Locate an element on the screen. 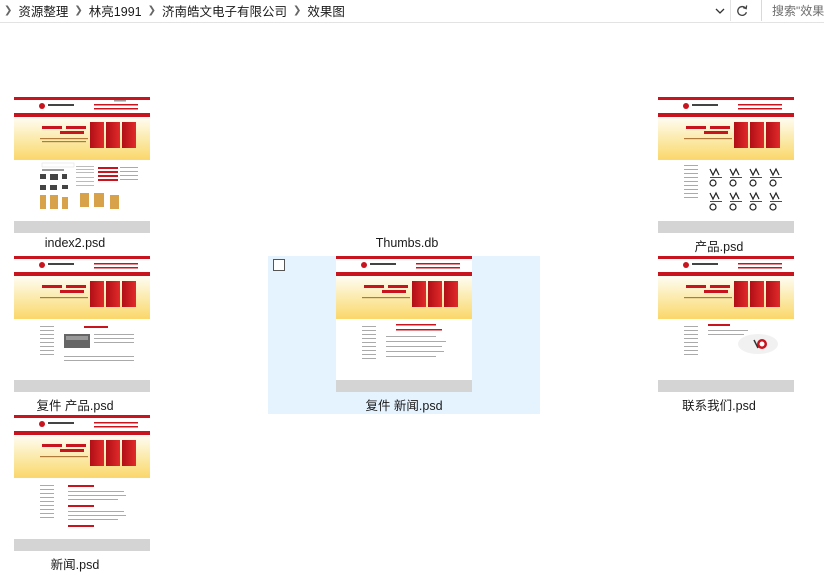 This screenshot has height=575, width=824. file-item: 产品.psd is located at coordinates (719, 177).